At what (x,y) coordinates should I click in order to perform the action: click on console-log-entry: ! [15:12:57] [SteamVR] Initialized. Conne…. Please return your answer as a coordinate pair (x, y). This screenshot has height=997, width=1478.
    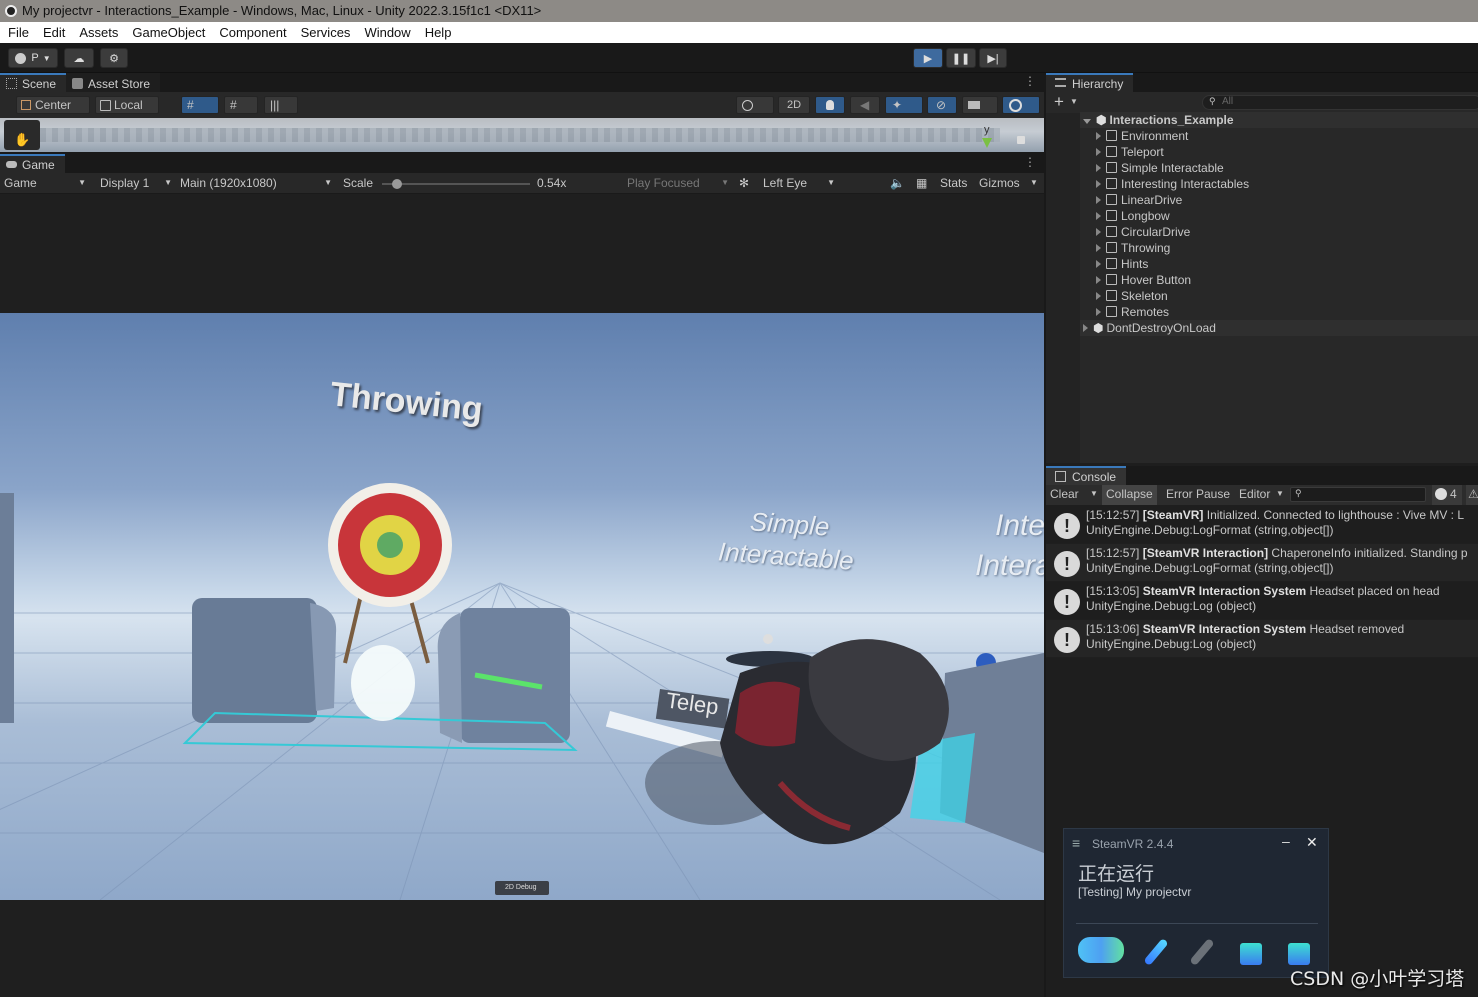
    Looking at the image, I should click on (1262, 525).